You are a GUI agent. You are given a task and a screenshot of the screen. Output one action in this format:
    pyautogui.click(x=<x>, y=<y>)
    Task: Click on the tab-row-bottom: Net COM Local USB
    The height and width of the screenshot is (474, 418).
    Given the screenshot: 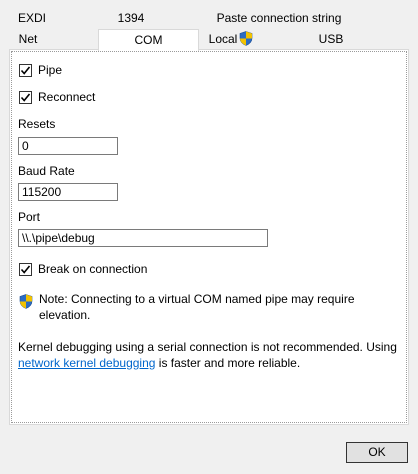 What is the action you would take?
    pyautogui.click(x=209, y=40)
    